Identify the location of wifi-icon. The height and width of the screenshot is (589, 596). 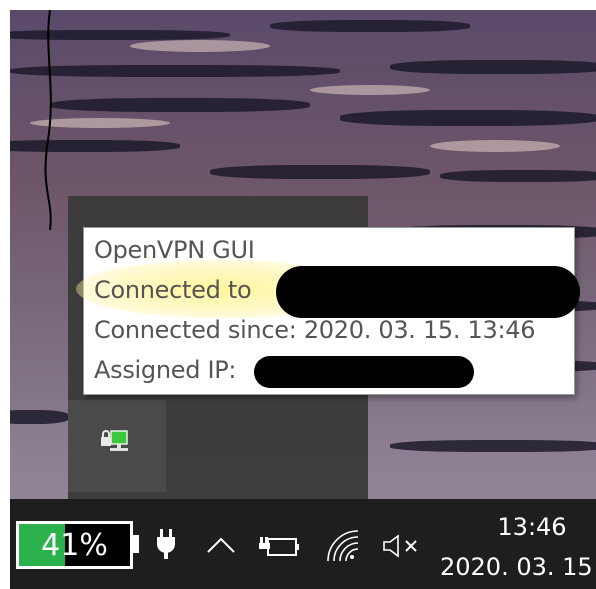
(344, 546).